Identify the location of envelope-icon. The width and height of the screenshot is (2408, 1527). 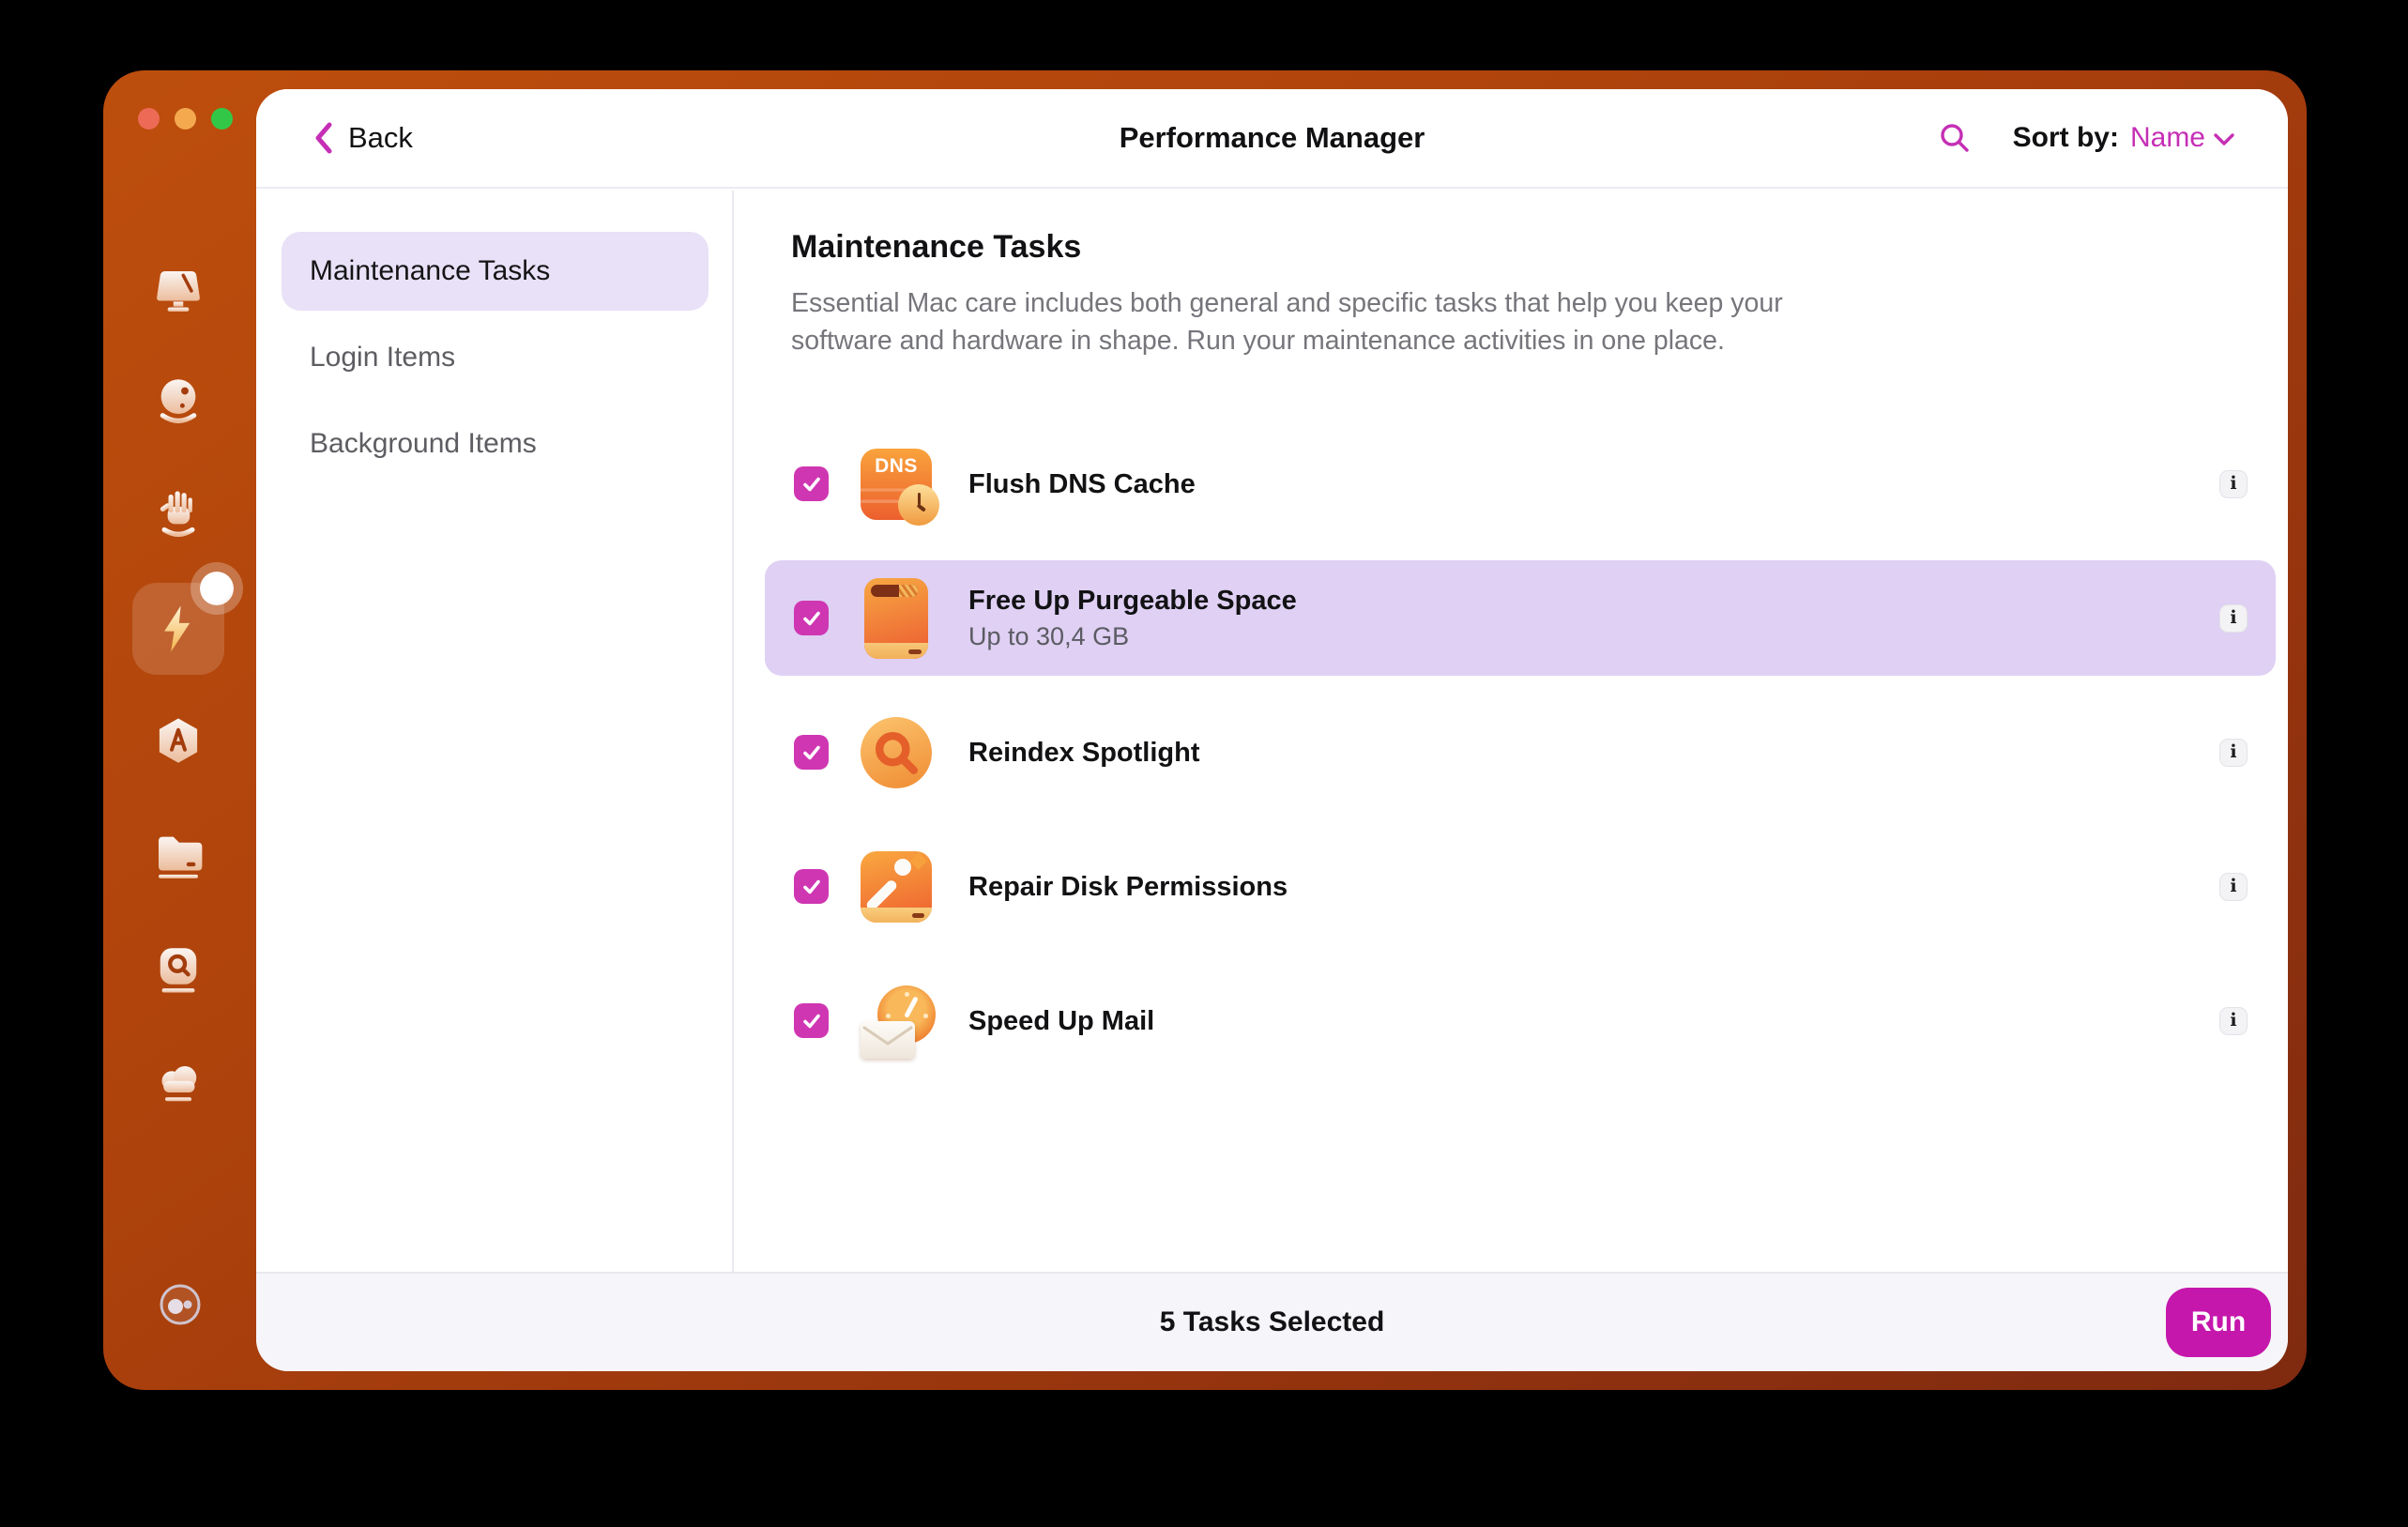
(888, 1039).